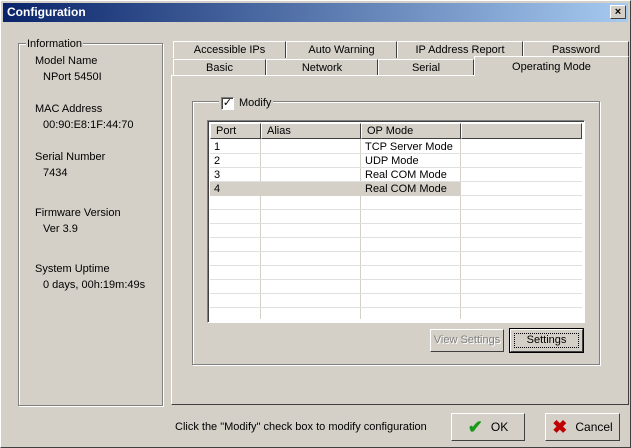 The height and width of the screenshot is (448, 631). What do you see at coordinates (315, 12) in the screenshot?
I see `title-bar: Configuration ×` at bounding box center [315, 12].